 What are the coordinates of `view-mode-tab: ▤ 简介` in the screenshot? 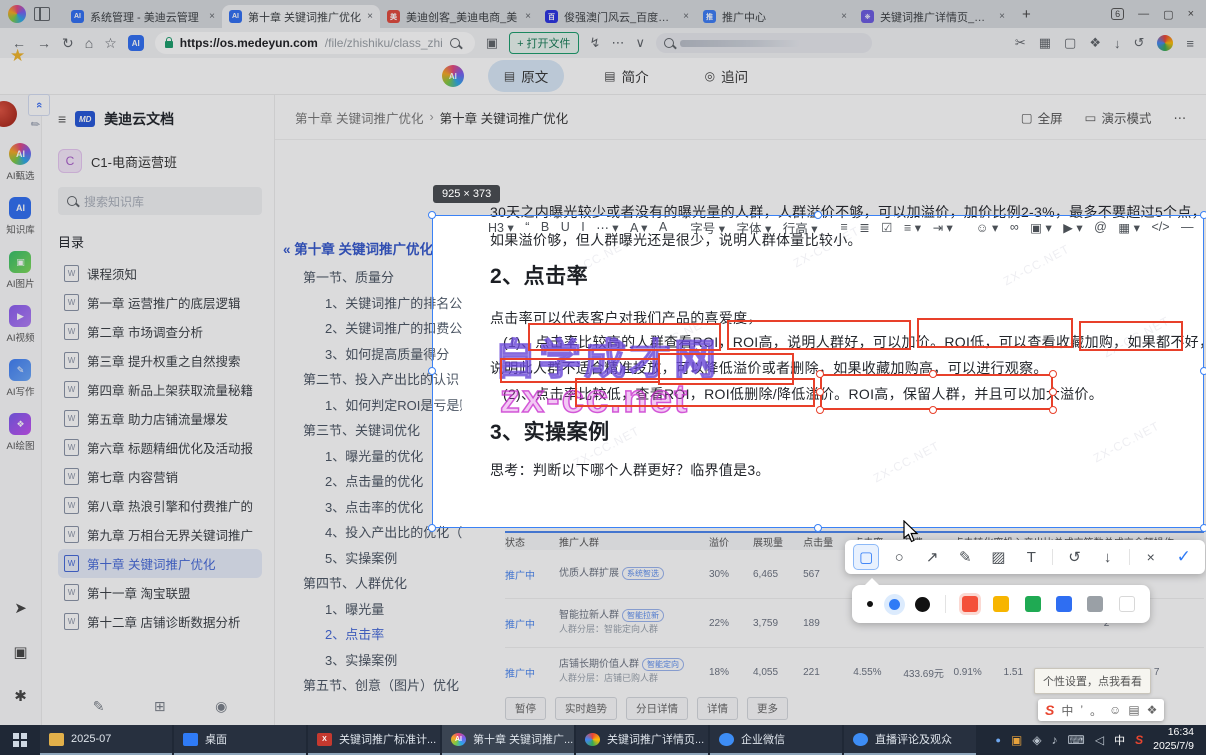 It's located at (626, 76).